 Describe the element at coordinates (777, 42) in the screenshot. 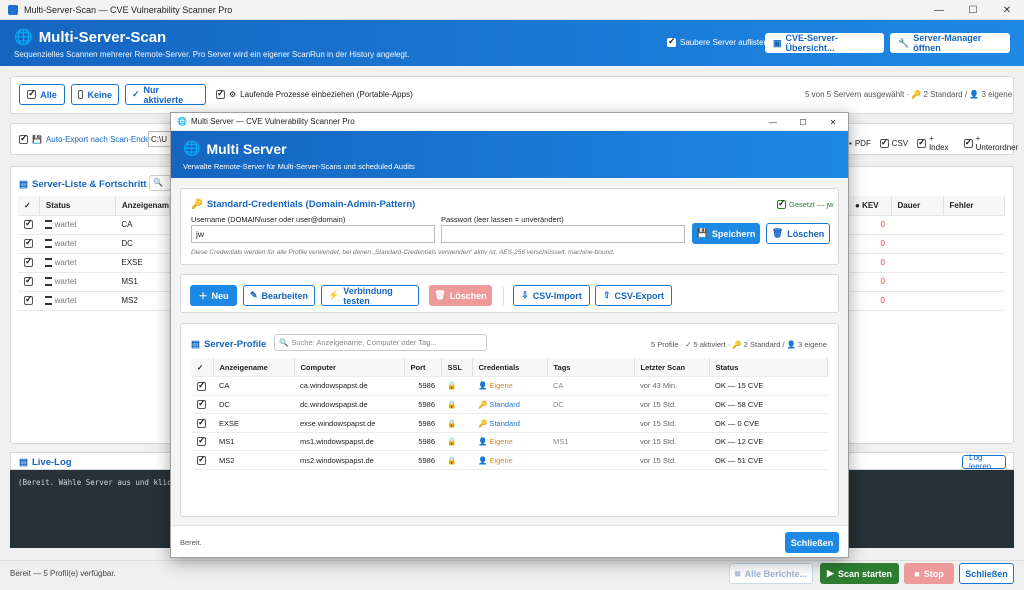

I see `window-icon: ▣` at that location.